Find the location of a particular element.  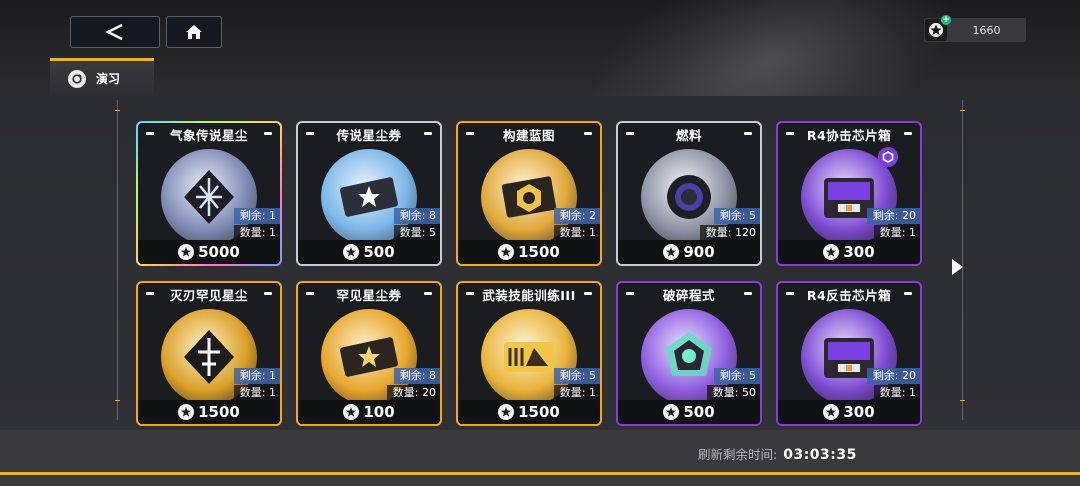

currency-icon: + is located at coordinates (938, 28).